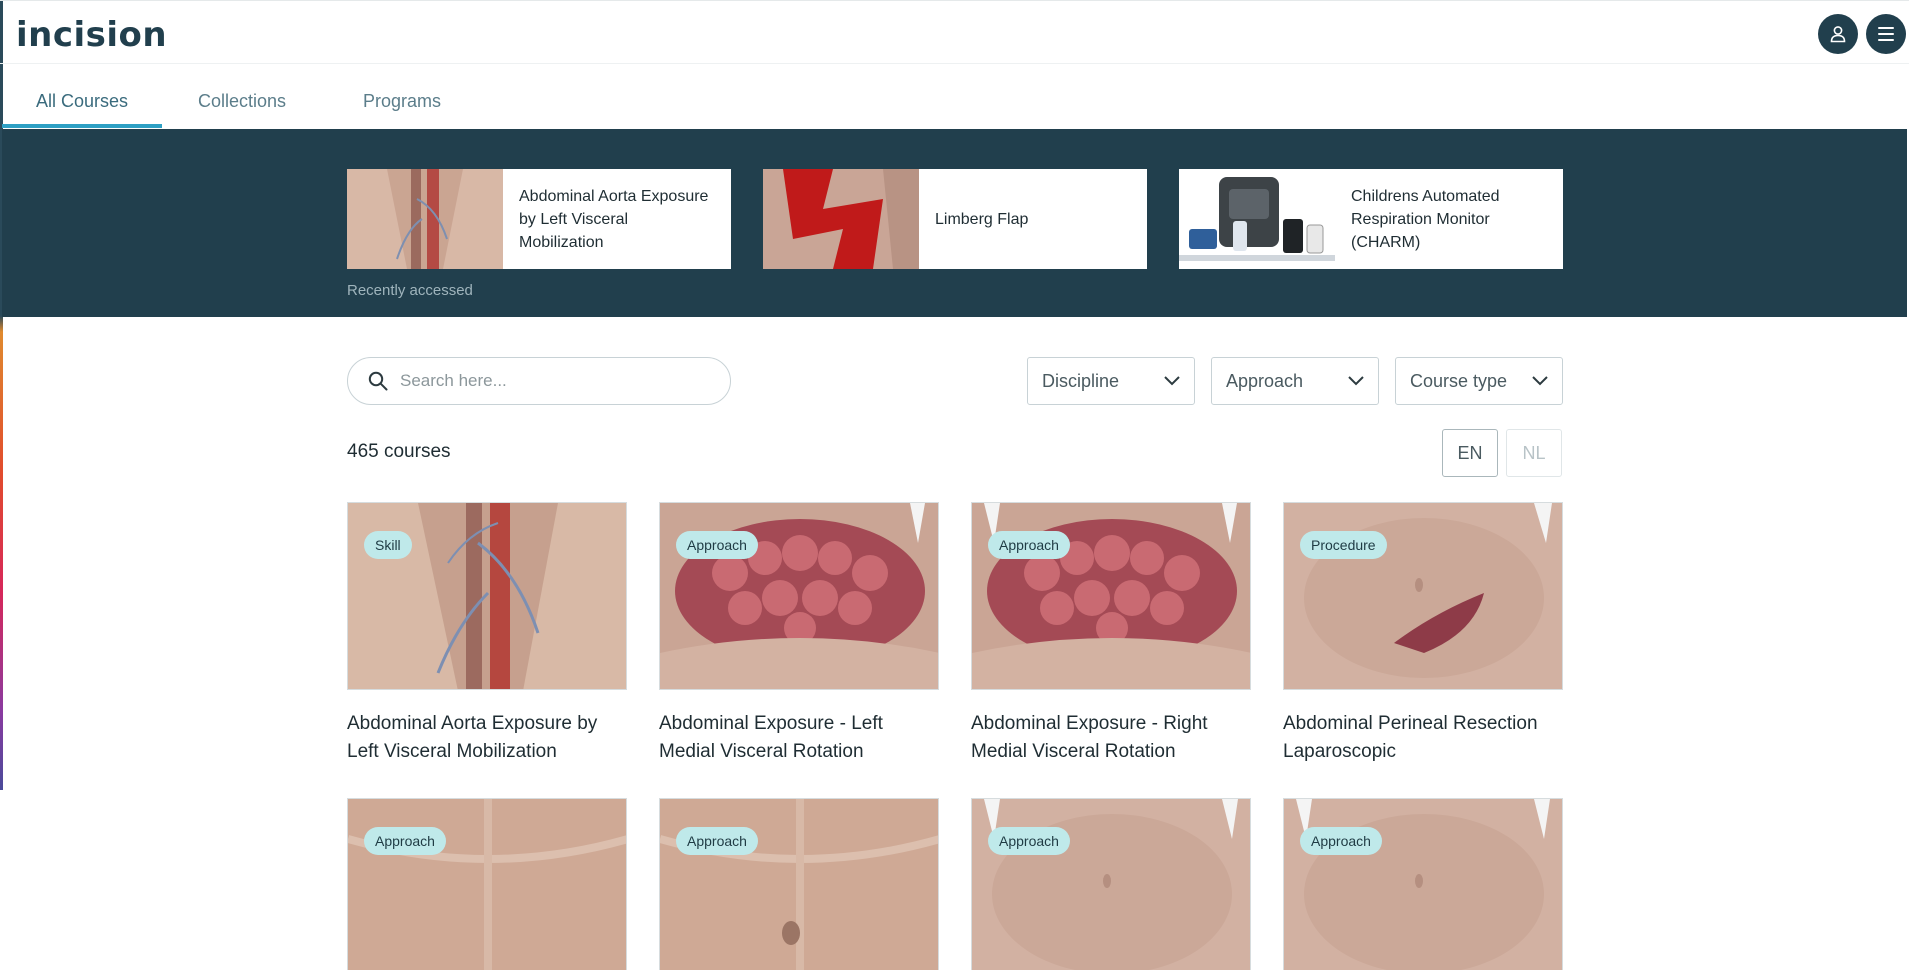  I want to click on course-thumbnail: Skill, so click(487, 596).